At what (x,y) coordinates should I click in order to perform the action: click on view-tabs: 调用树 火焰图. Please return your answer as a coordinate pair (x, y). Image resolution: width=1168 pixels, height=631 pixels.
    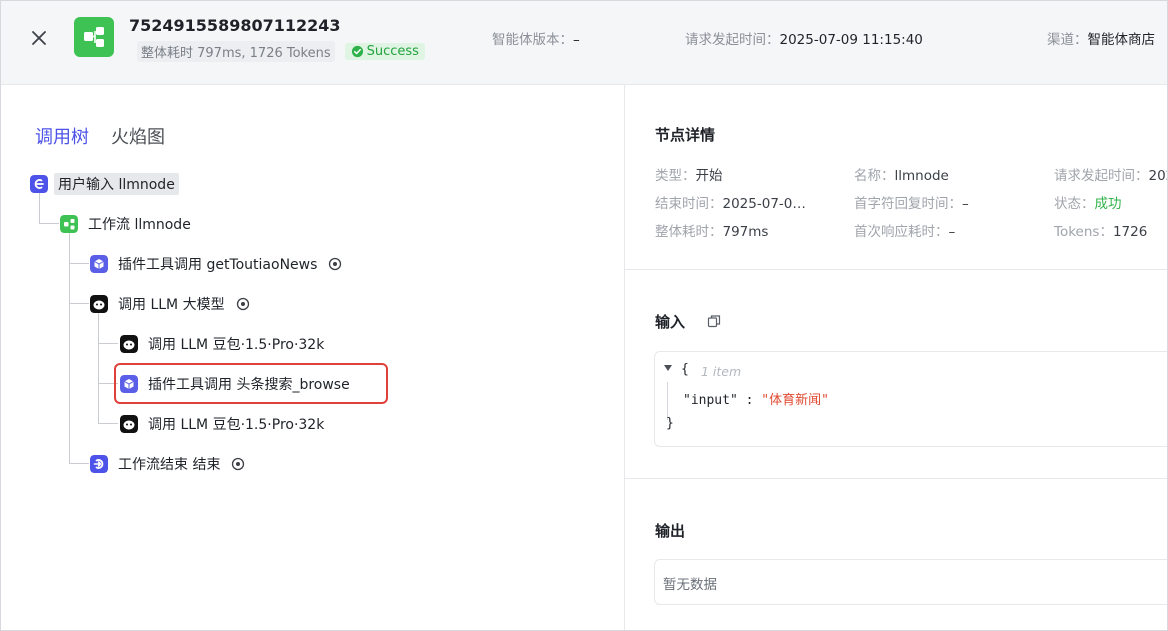
    Looking at the image, I should click on (100, 136).